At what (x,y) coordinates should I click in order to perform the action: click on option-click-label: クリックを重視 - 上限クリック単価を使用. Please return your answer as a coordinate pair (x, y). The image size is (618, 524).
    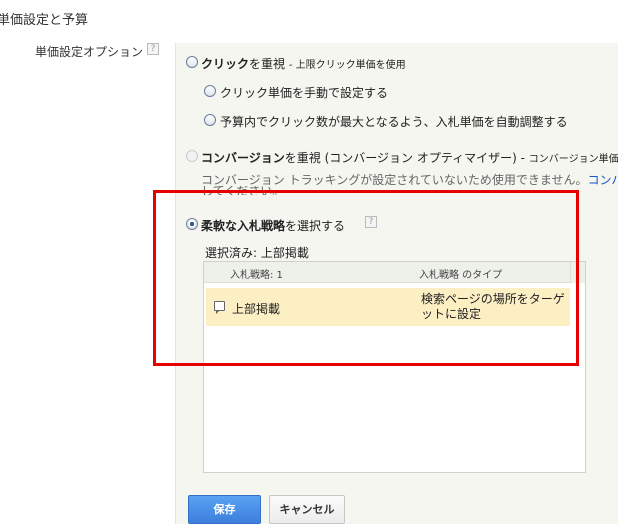
    Looking at the image, I should click on (303, 63).